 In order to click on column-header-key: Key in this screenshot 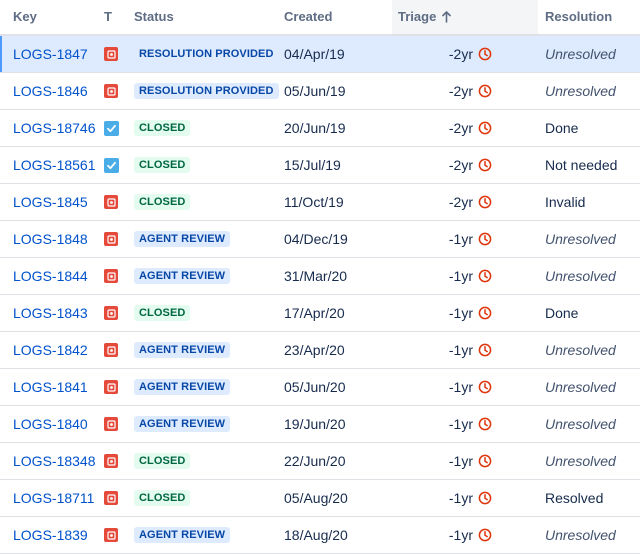, I will do `click(25, 17)`.